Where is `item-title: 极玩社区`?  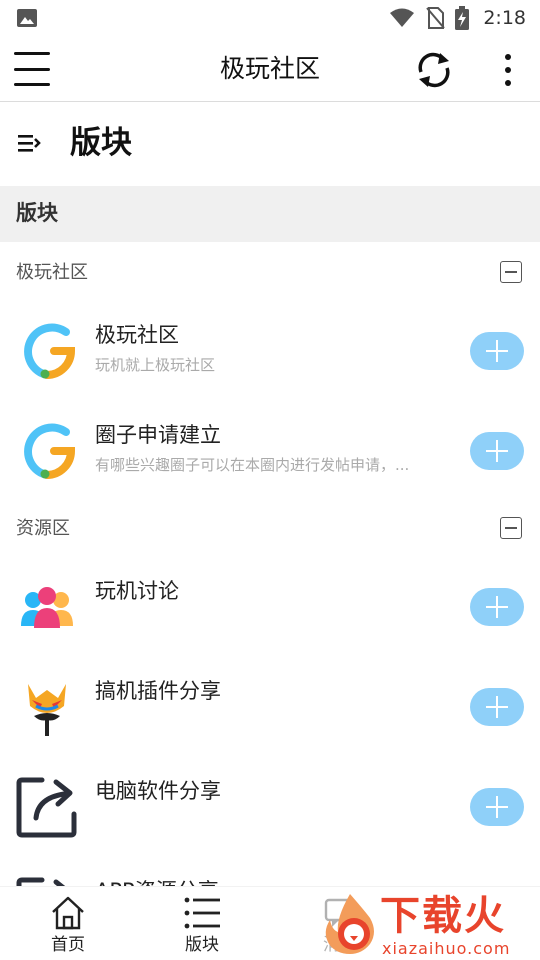
item-title: 极玩社区 is located at coordinates (137, 335).